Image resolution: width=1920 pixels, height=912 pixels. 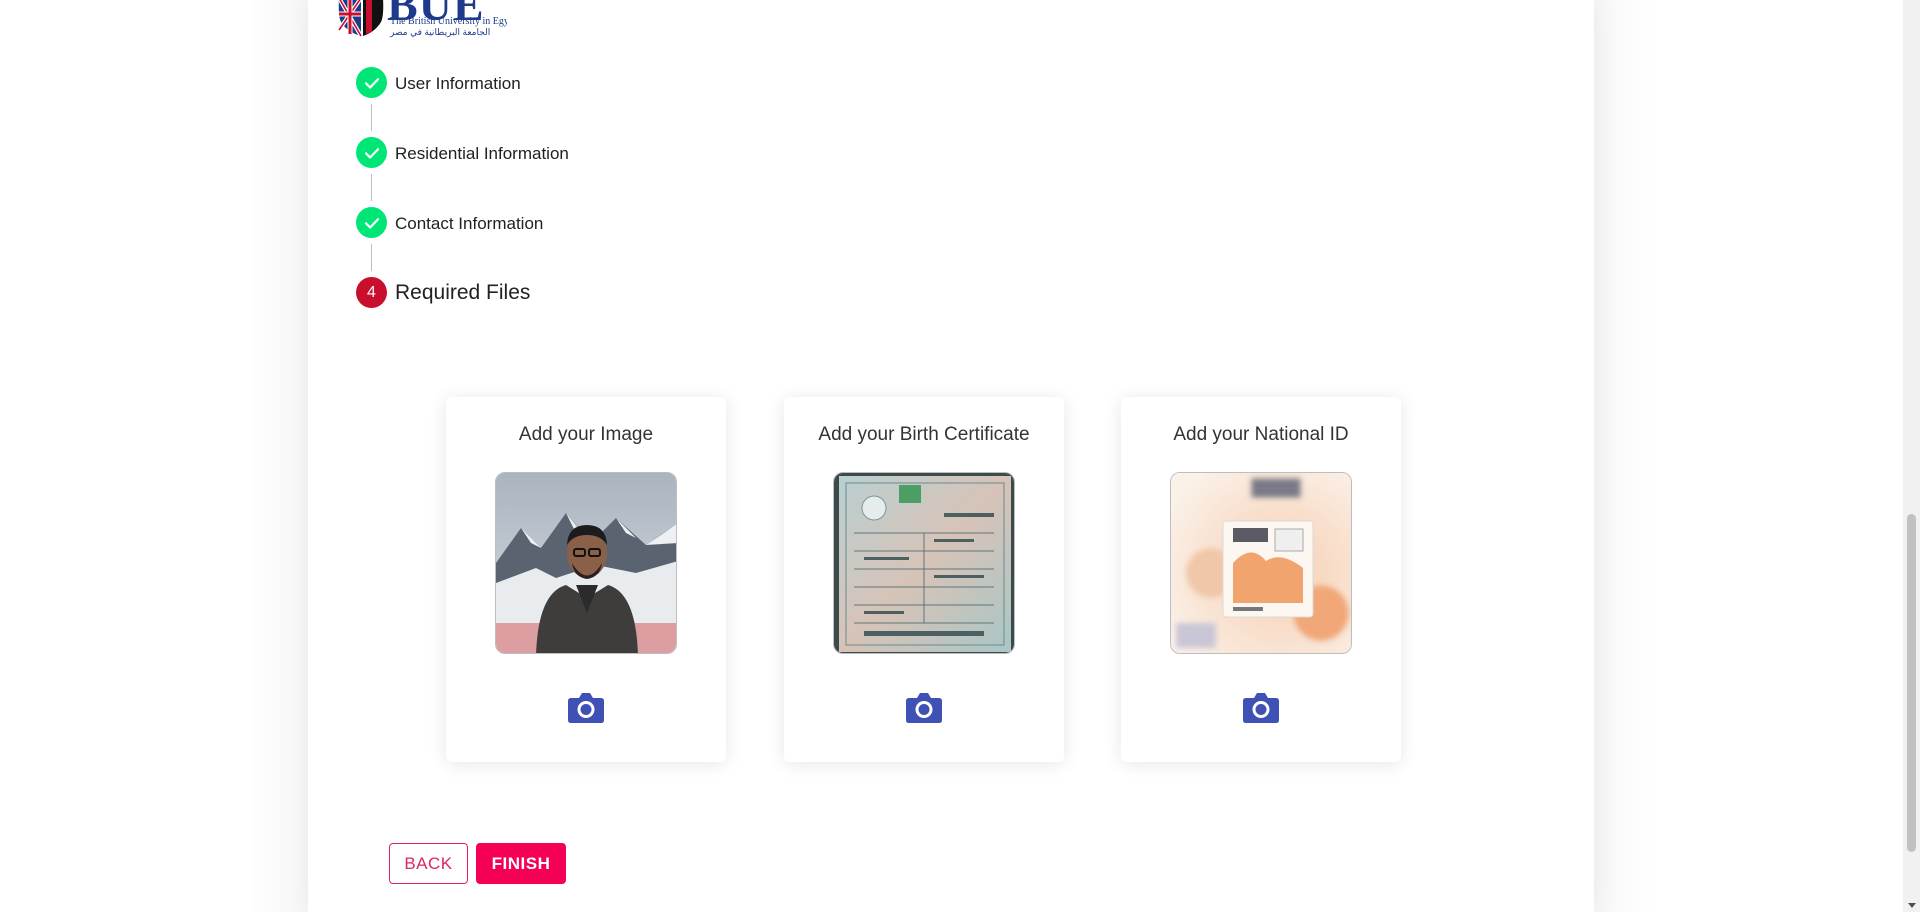 What do you see at coordinates (1624, 456) in the screenshot?
I see `page-shadow-right` at bounding box center [1624, 456].